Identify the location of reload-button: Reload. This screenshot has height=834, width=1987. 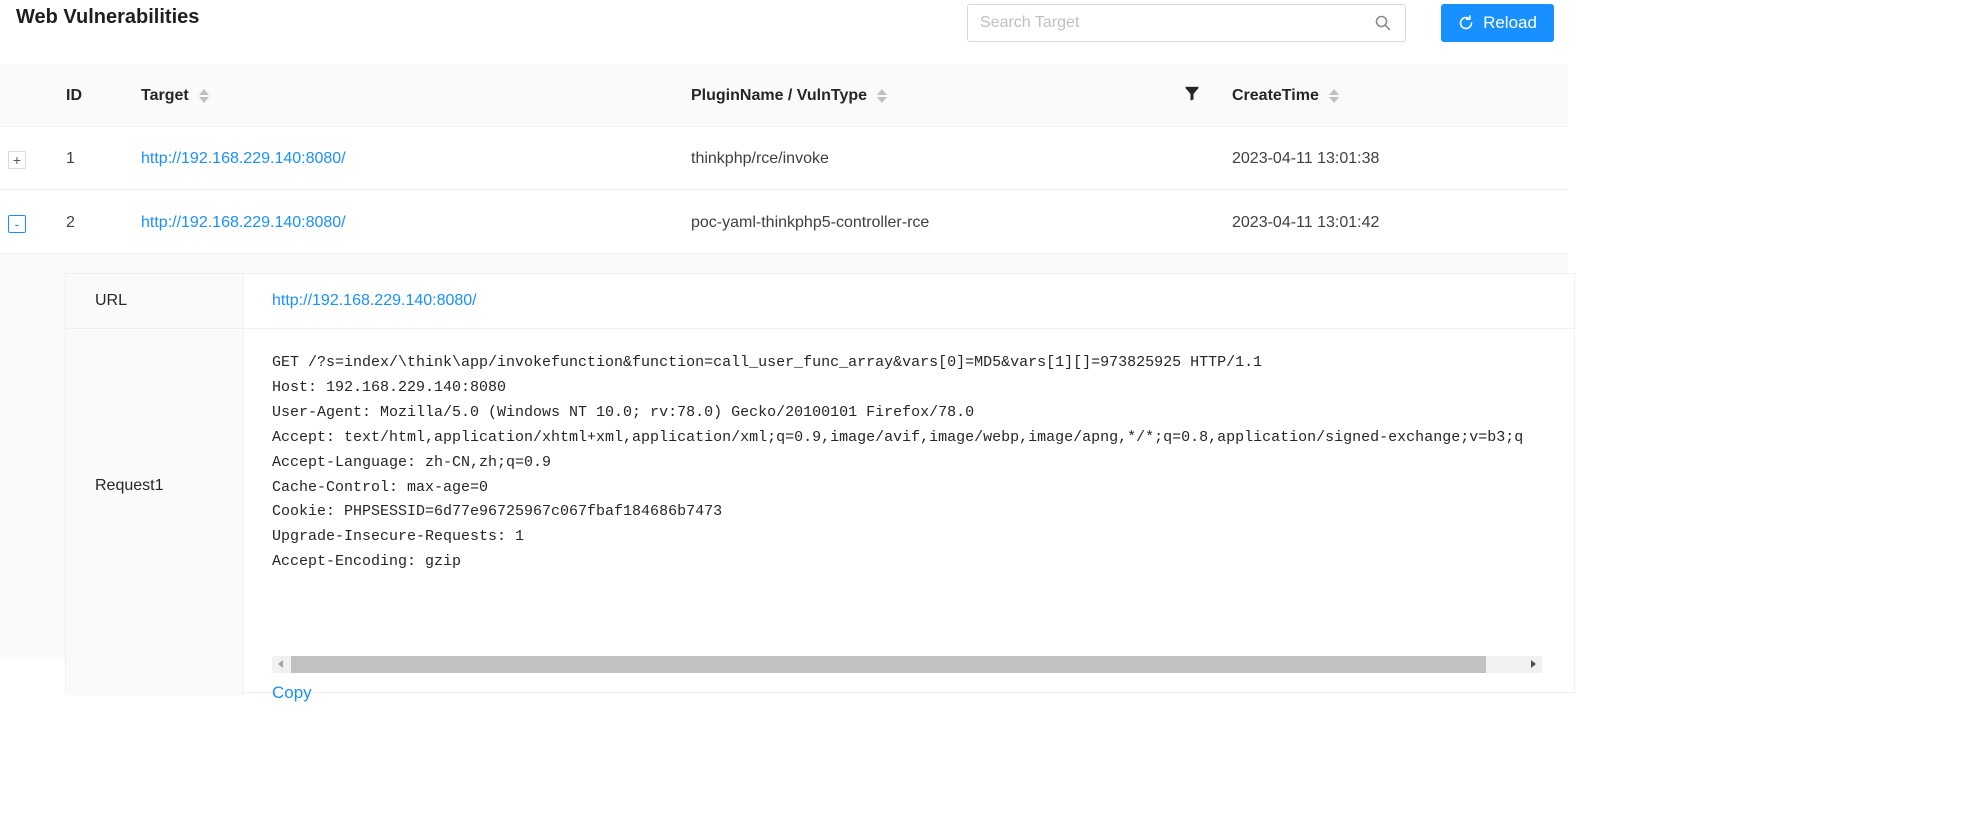
(1497, 23).